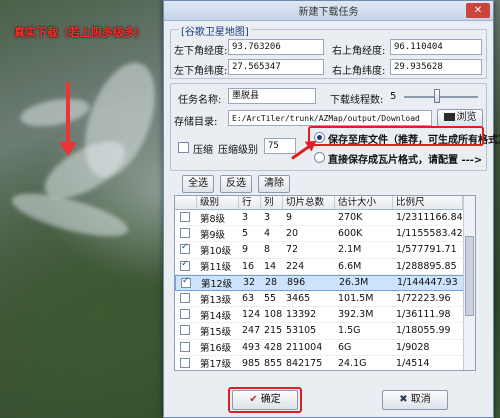 The height and width of the screenshot is (418, 500). Describe the element at coordinates (216, 300) in the screenshot. I see `cell-level: 第13级` at that location.